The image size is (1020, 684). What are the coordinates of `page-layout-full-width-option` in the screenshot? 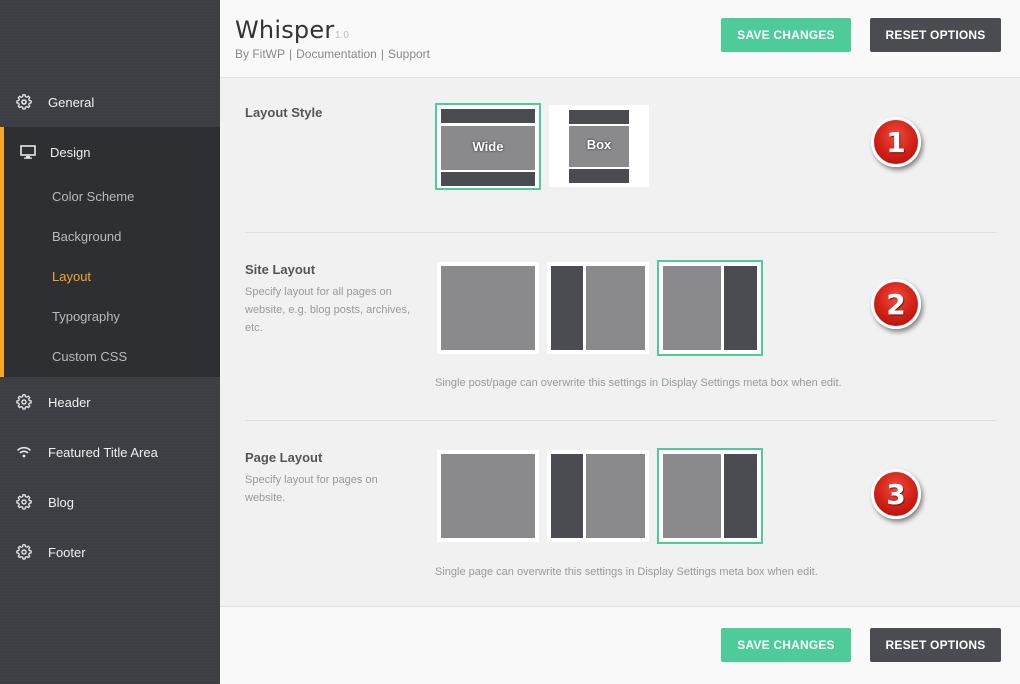 It's located at (488, 496).